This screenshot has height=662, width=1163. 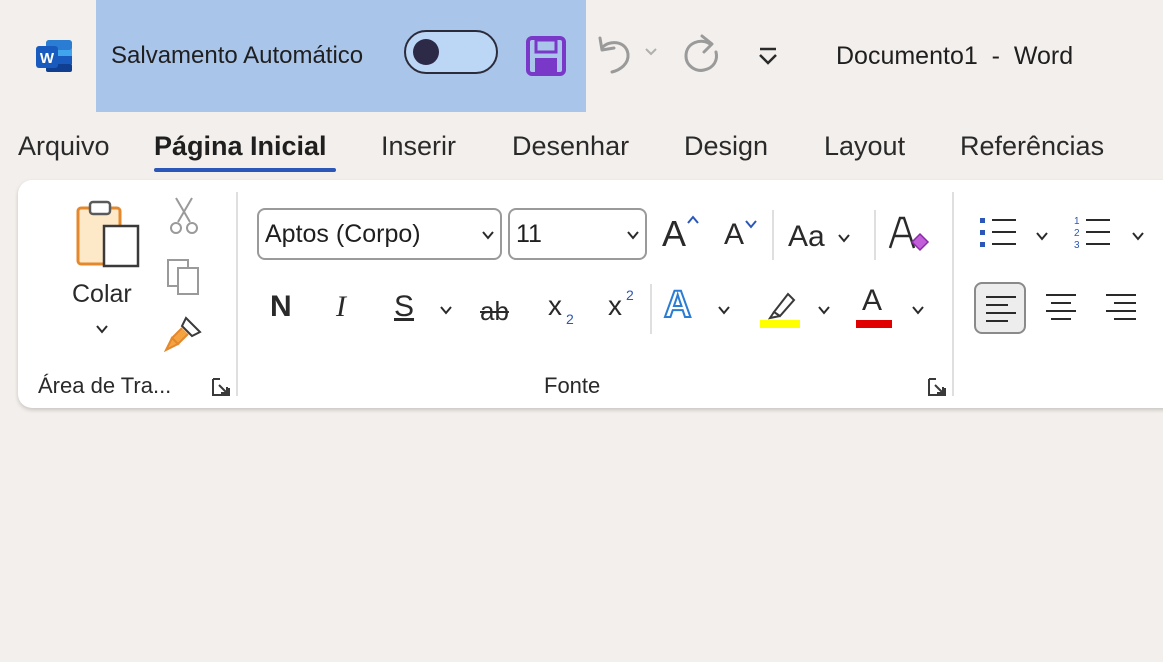 I want to click on grow-font-glyph: A, so click(x=674, y=233).